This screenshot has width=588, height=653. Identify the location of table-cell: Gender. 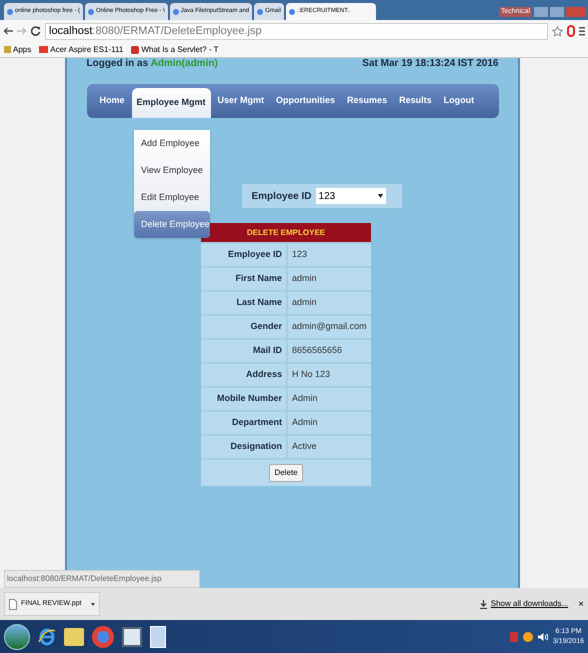
(243, 327).